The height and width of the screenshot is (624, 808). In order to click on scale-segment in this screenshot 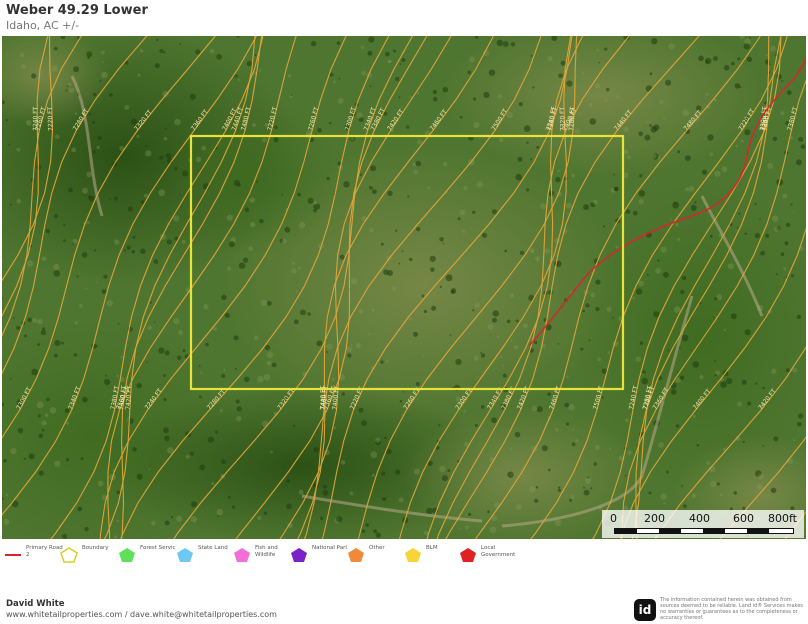, I will do `click(626, 531)`.